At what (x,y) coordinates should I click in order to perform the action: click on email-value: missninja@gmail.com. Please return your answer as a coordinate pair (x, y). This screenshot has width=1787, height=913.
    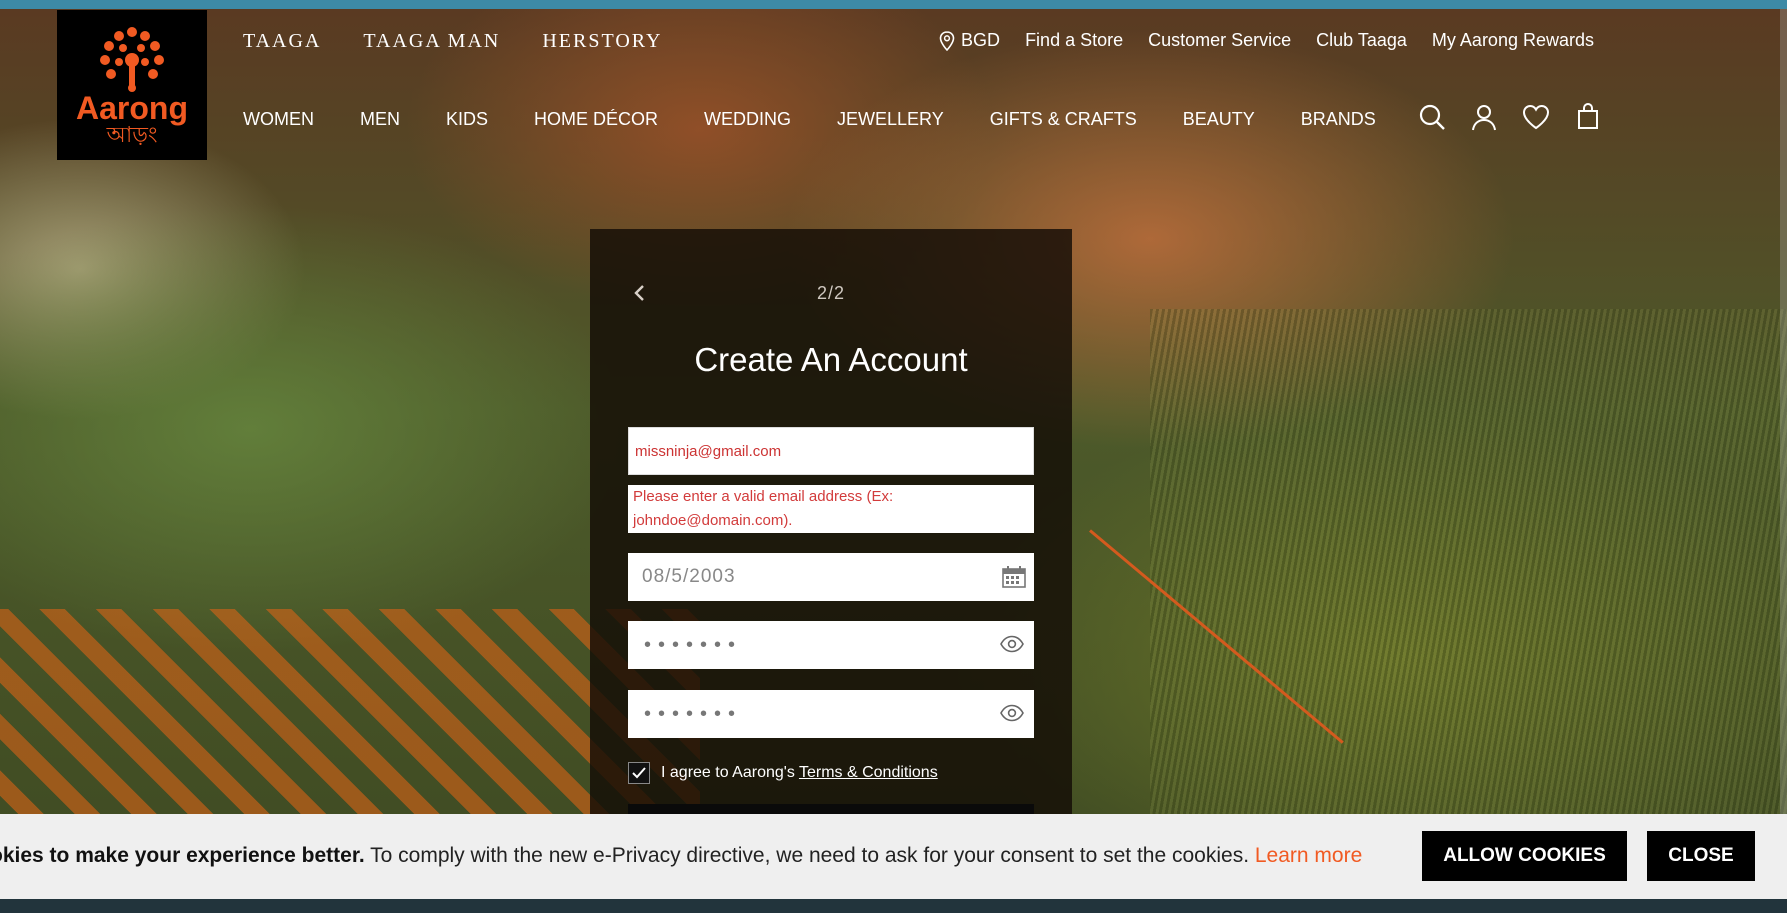
    Looking at the image, I should click on (708, 451).